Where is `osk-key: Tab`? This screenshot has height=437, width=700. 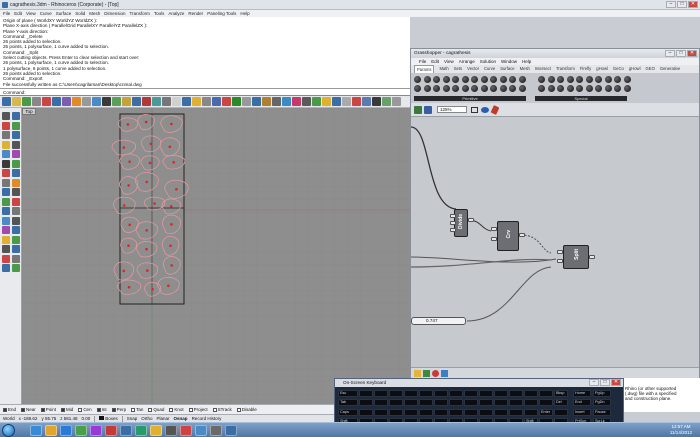 osk-key: Tab is located at coordinates (348, 403).